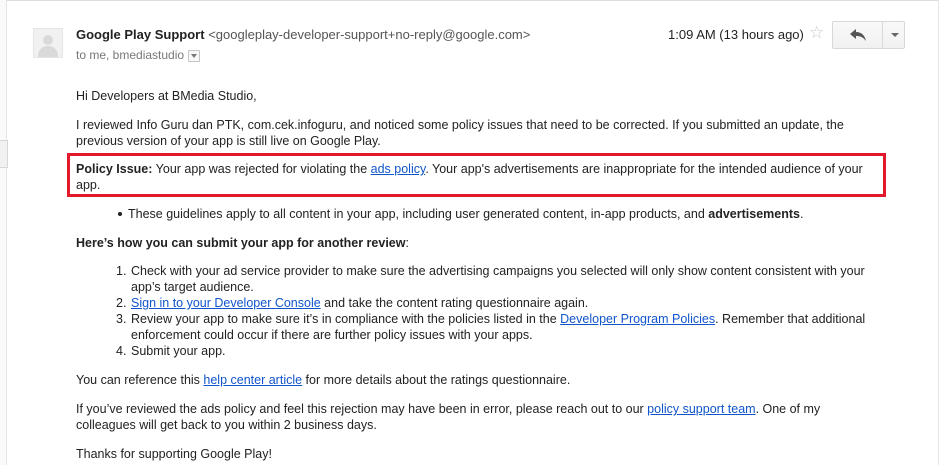 This screenshot has width=939, height=465. Describe the element at coordinates (816, 32) in the screenshot. I see `star-outline-icon: ☆` at that location.